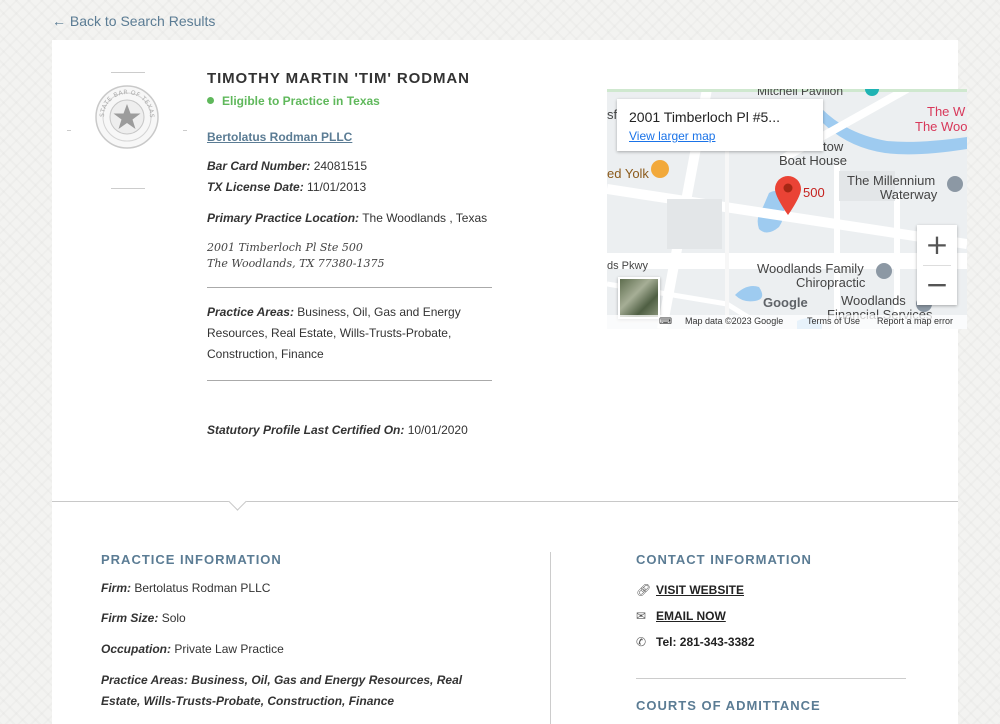 This screenshot has width=1000, height=724. What do you see at coordinates (641, 616) in the screenshot?
I see `envelope-icon: ✉` at bounding box center [641, 616].